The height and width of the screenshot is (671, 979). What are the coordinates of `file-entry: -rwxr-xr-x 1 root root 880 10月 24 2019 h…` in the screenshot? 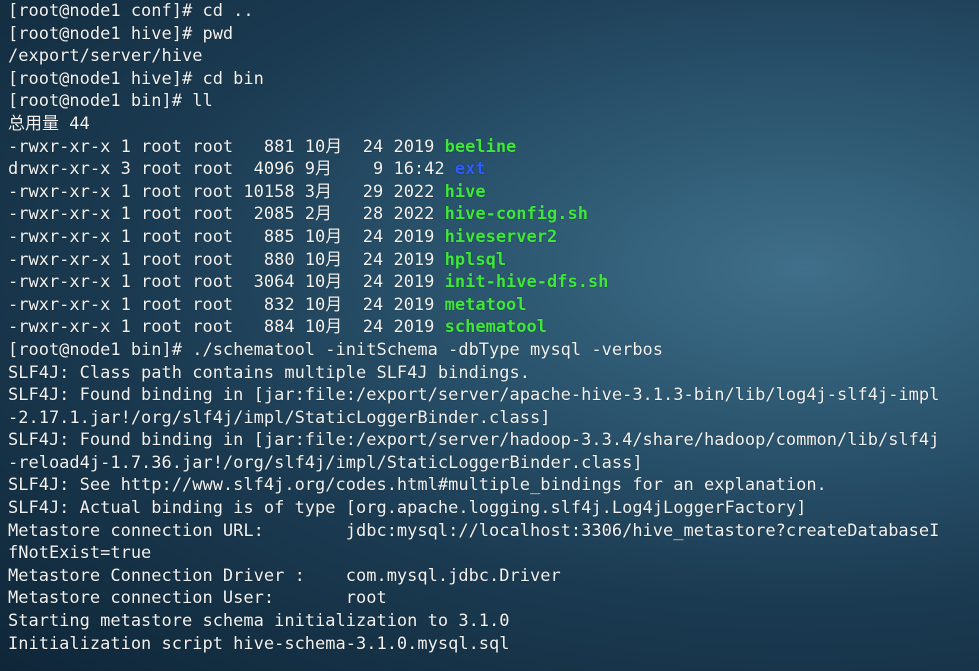 It's located at (493, 260).